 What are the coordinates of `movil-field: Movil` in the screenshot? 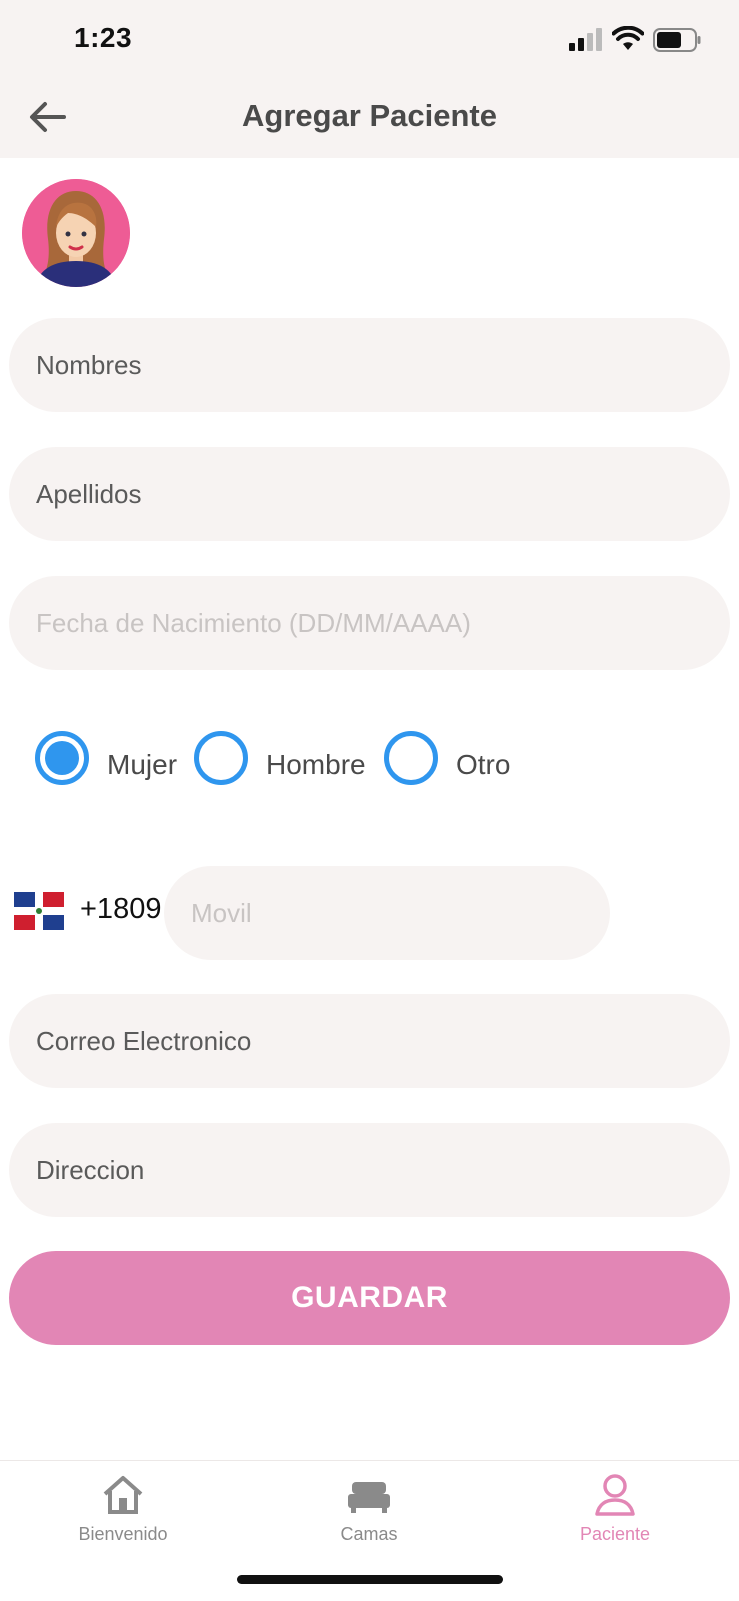 It's located at (387, 913).